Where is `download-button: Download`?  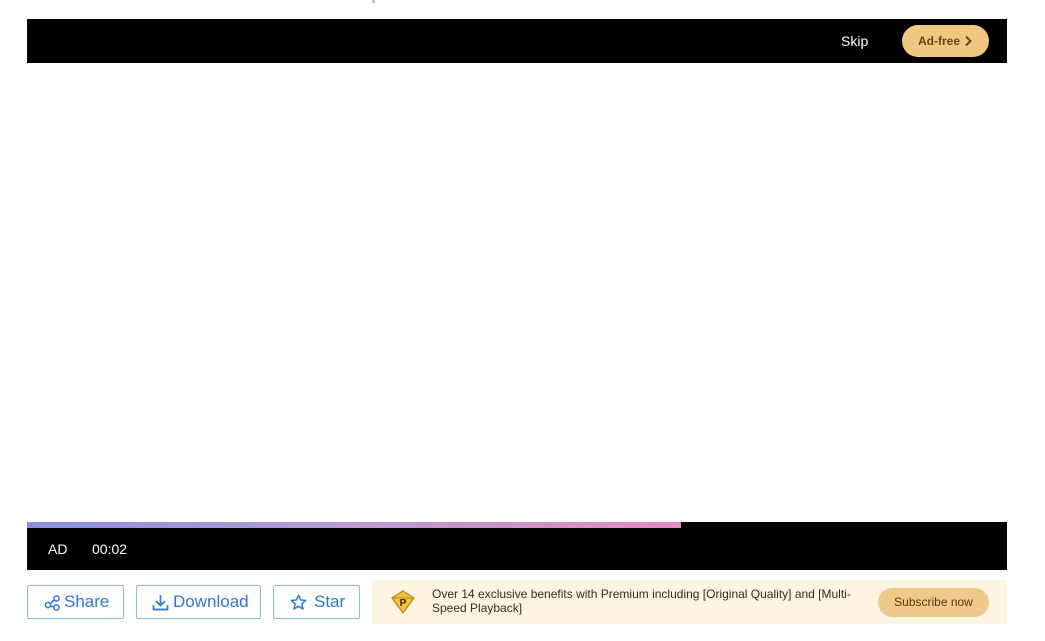
download-button: Download is located at coordinates (198, 602).